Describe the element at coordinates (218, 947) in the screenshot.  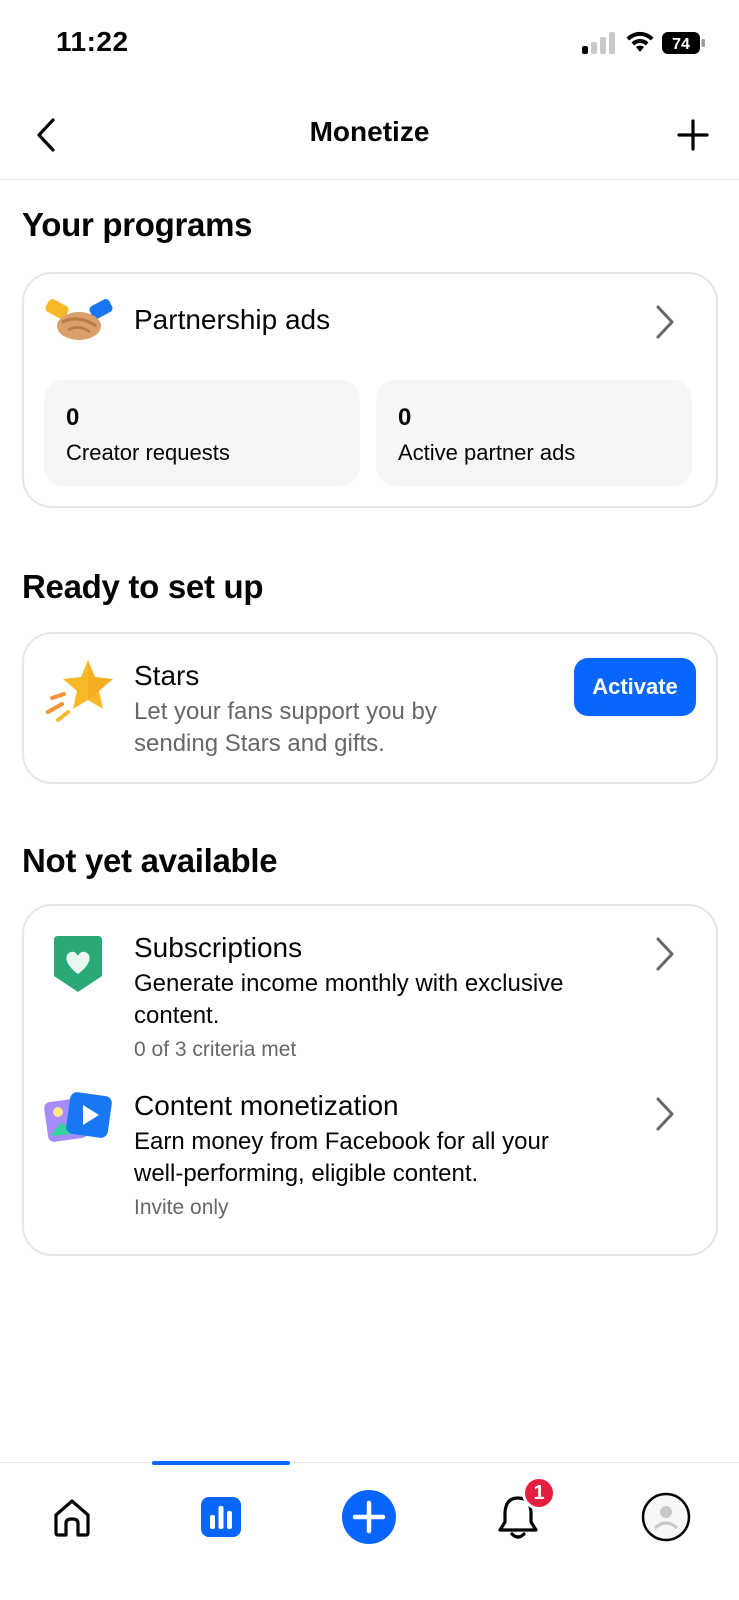
I see `subscriptions-title: Subscriptions` at that location.